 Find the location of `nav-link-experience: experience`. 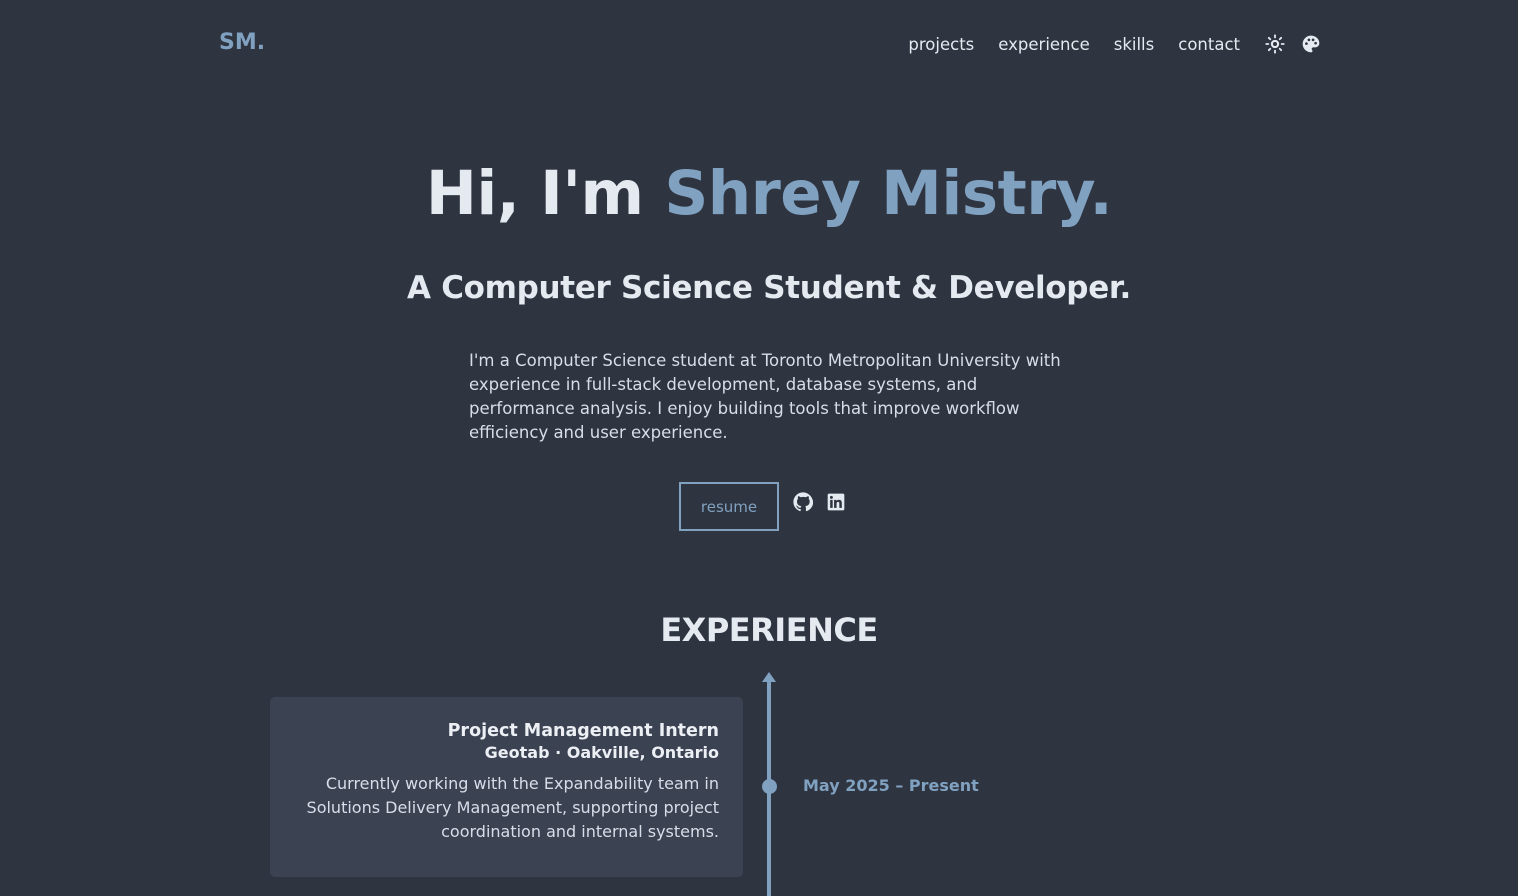

nav-link-experience: experience is located at coordinates (1043, 44).